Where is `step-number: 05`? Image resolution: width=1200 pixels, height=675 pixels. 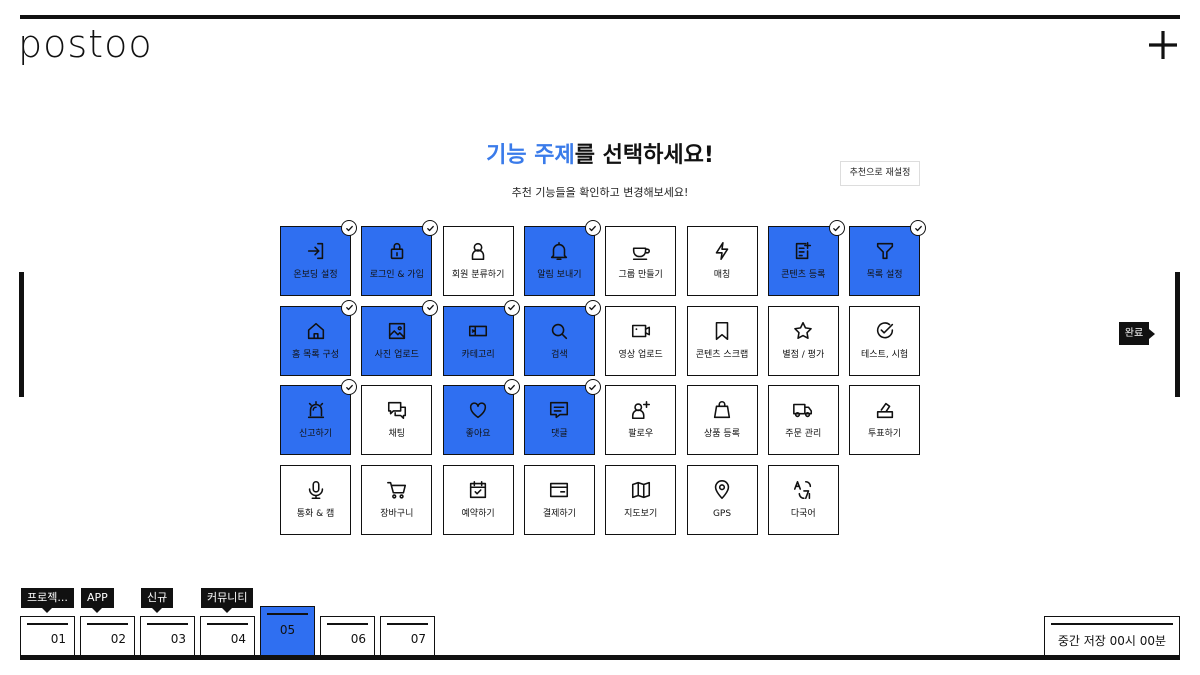
step-number: 05 is located at coordinates (287, 630).